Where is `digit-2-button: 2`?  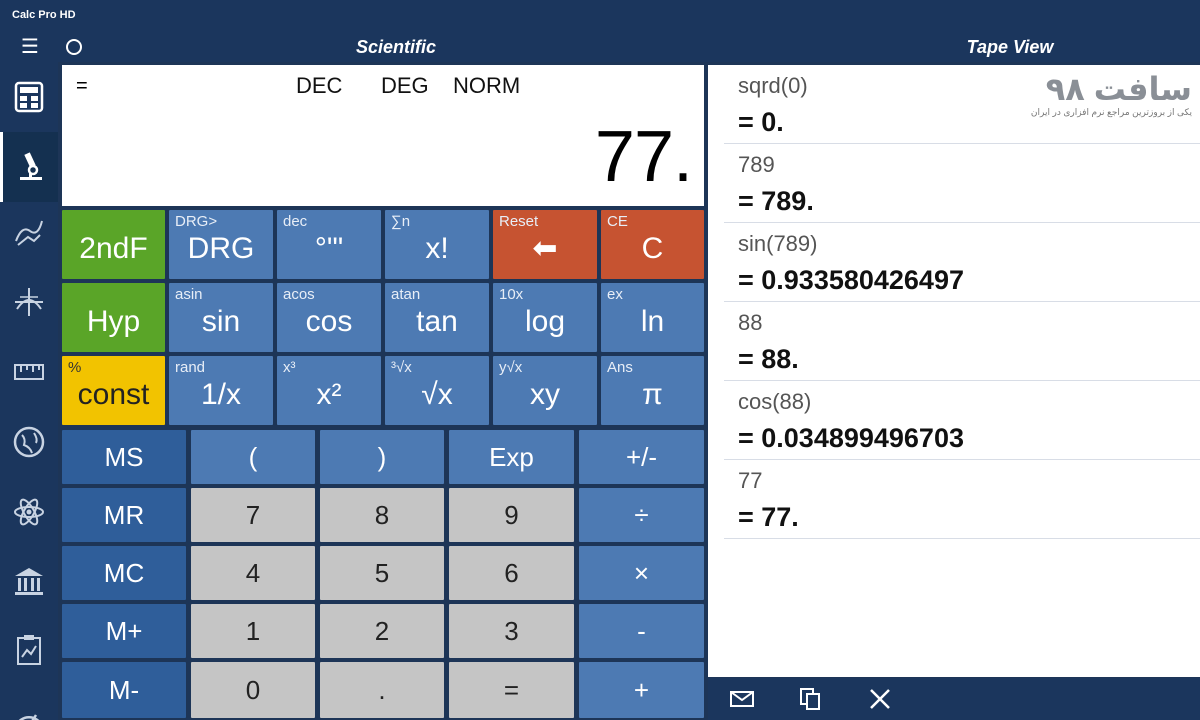
digit-2-button: 2 is located at coordinates (382, 631).